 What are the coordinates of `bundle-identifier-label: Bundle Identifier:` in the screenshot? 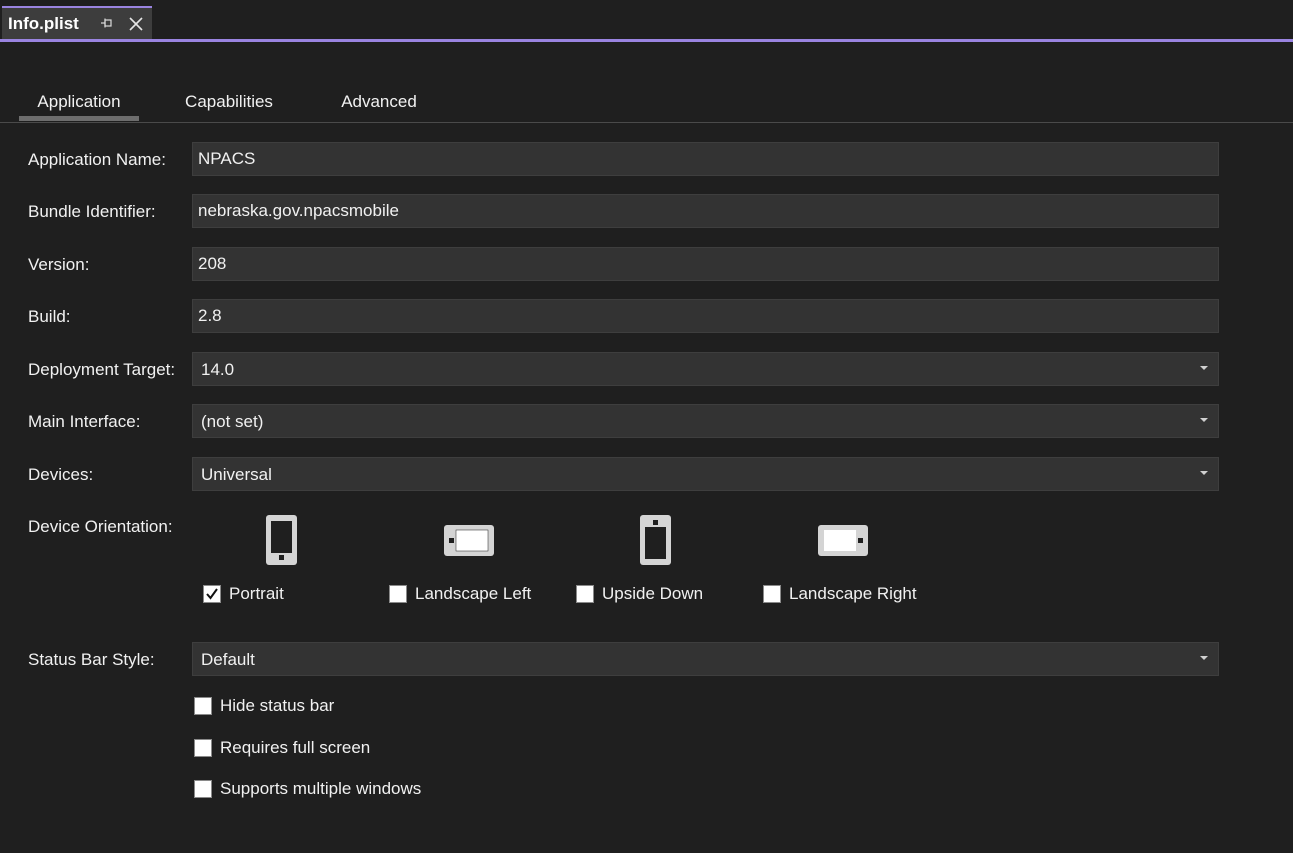 It's located at (92, 211).